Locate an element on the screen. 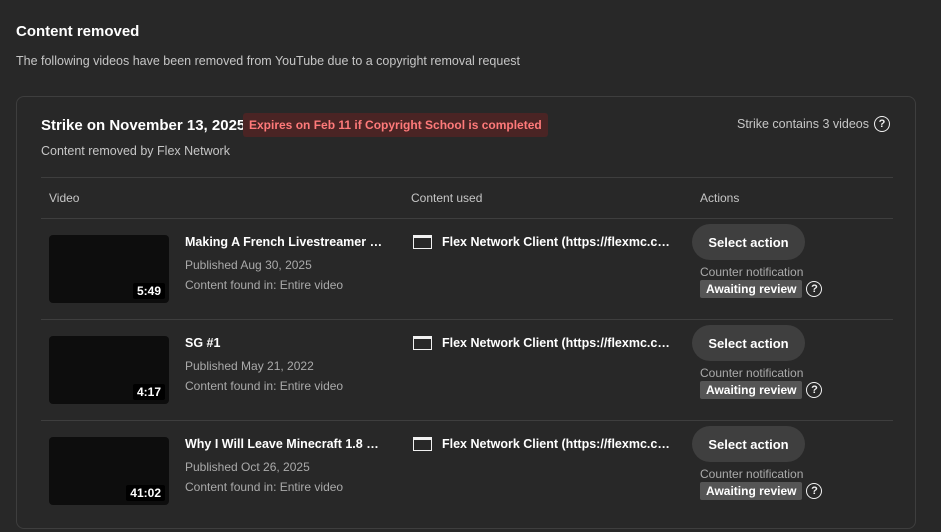 Image resolution: width=941 pixels, height=532 pixels. video-duration: 5:49 is located at coordinates (148, 291).